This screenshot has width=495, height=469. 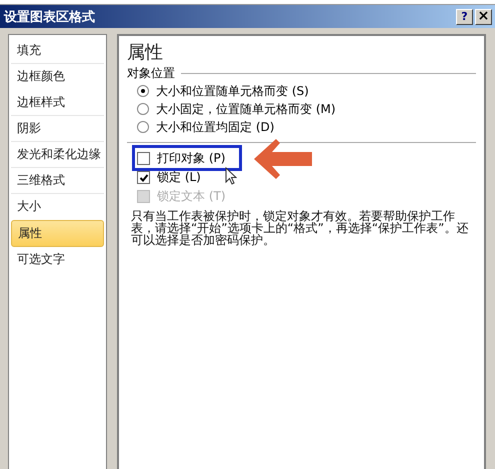 I want to click on arrow-icon, so click(x=284, y=159).